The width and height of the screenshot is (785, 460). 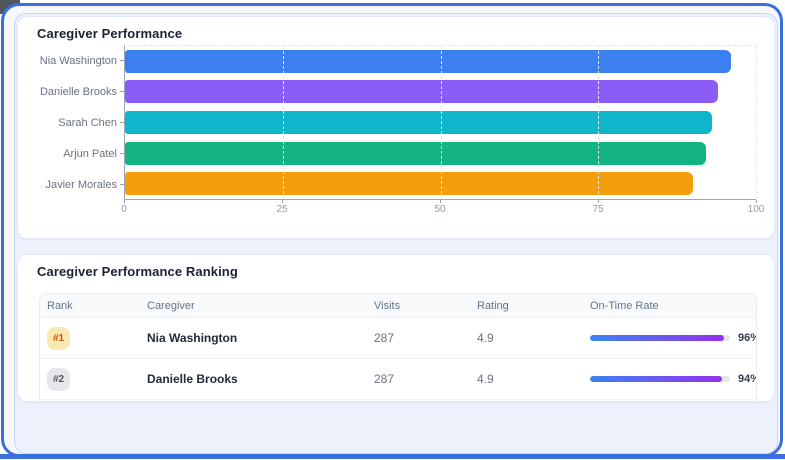 What do you see at coordinates (90, 338) in the screenshot?
I see `rank-cell: #1` at bounding box center [90, 338].